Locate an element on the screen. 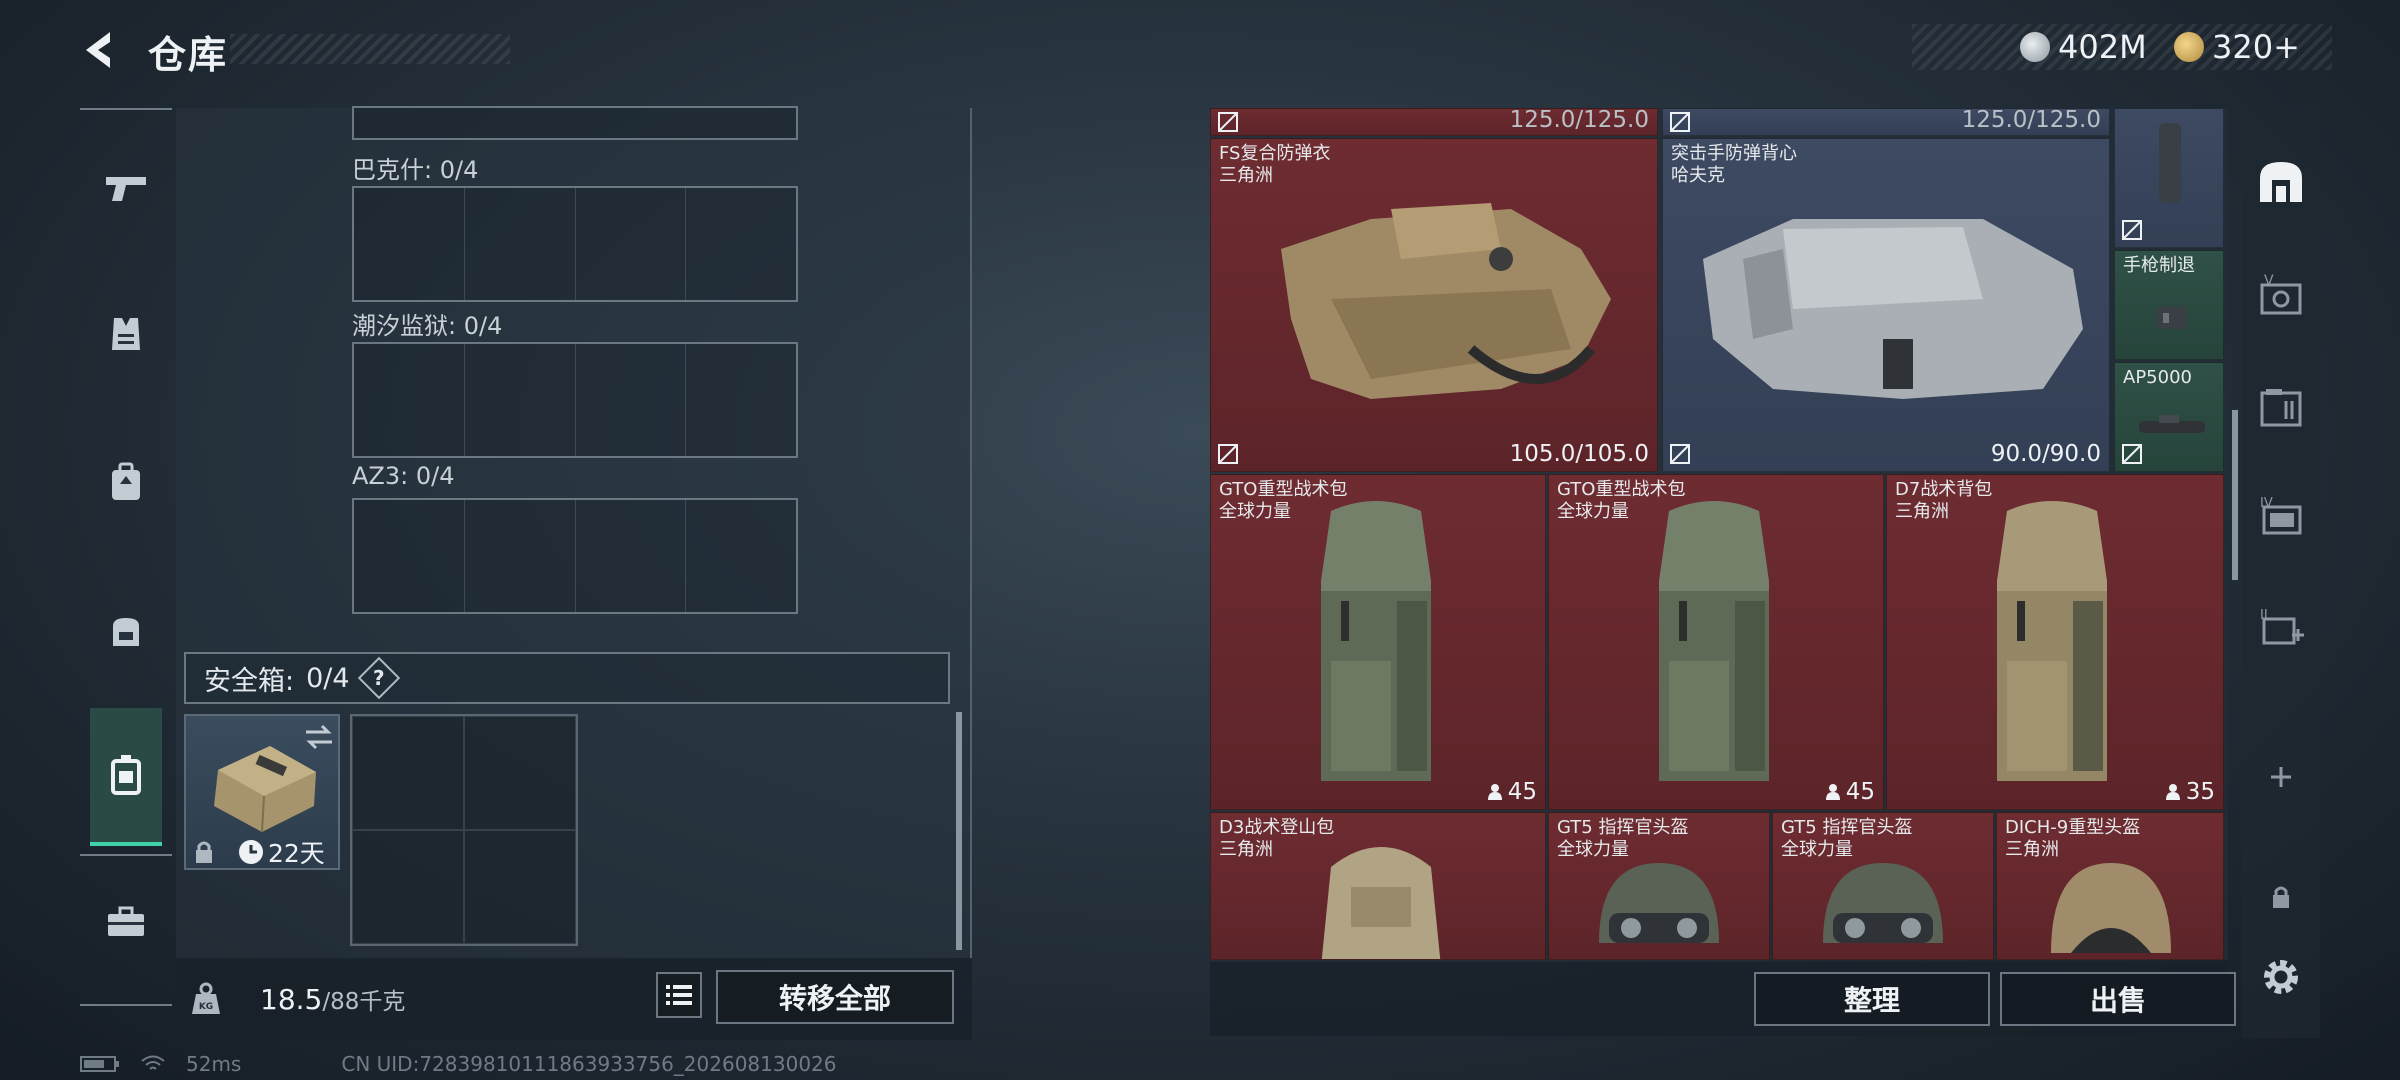 Image resolution: width=2400 pixels, height=1080 pixels. item-name-text: DICH-9重型头盔 is located at coordinates (2073, 827).